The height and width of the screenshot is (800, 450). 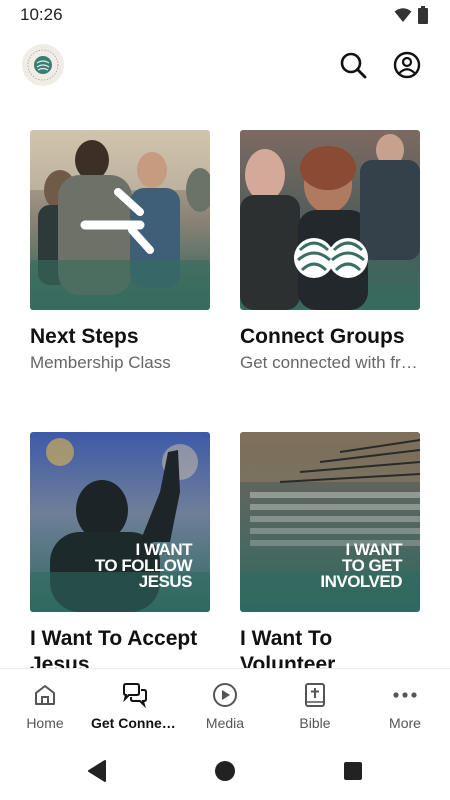 What do you see at coordinates (288, 647) in the screenshot?
I see `card-title: I Want To Volunteer` at bounding box center [288, 647].